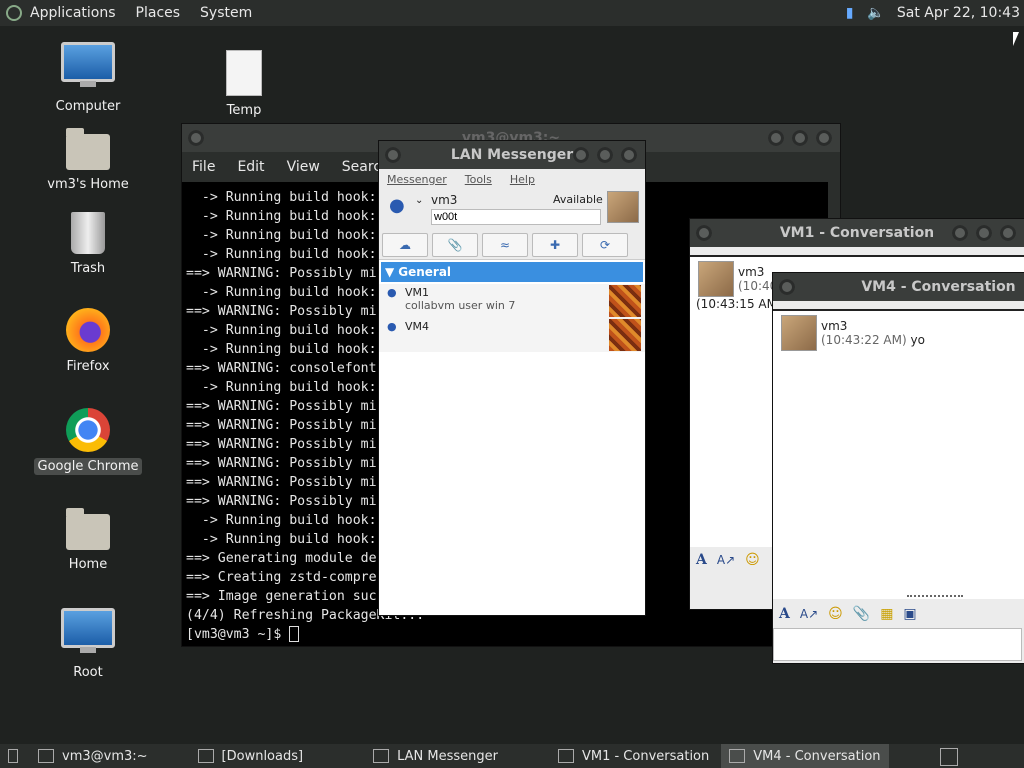 The image size is (1024, 768). Describe the element at coordinates (444, 200) in the screenshot. I see `user-name: vm3` at that location.